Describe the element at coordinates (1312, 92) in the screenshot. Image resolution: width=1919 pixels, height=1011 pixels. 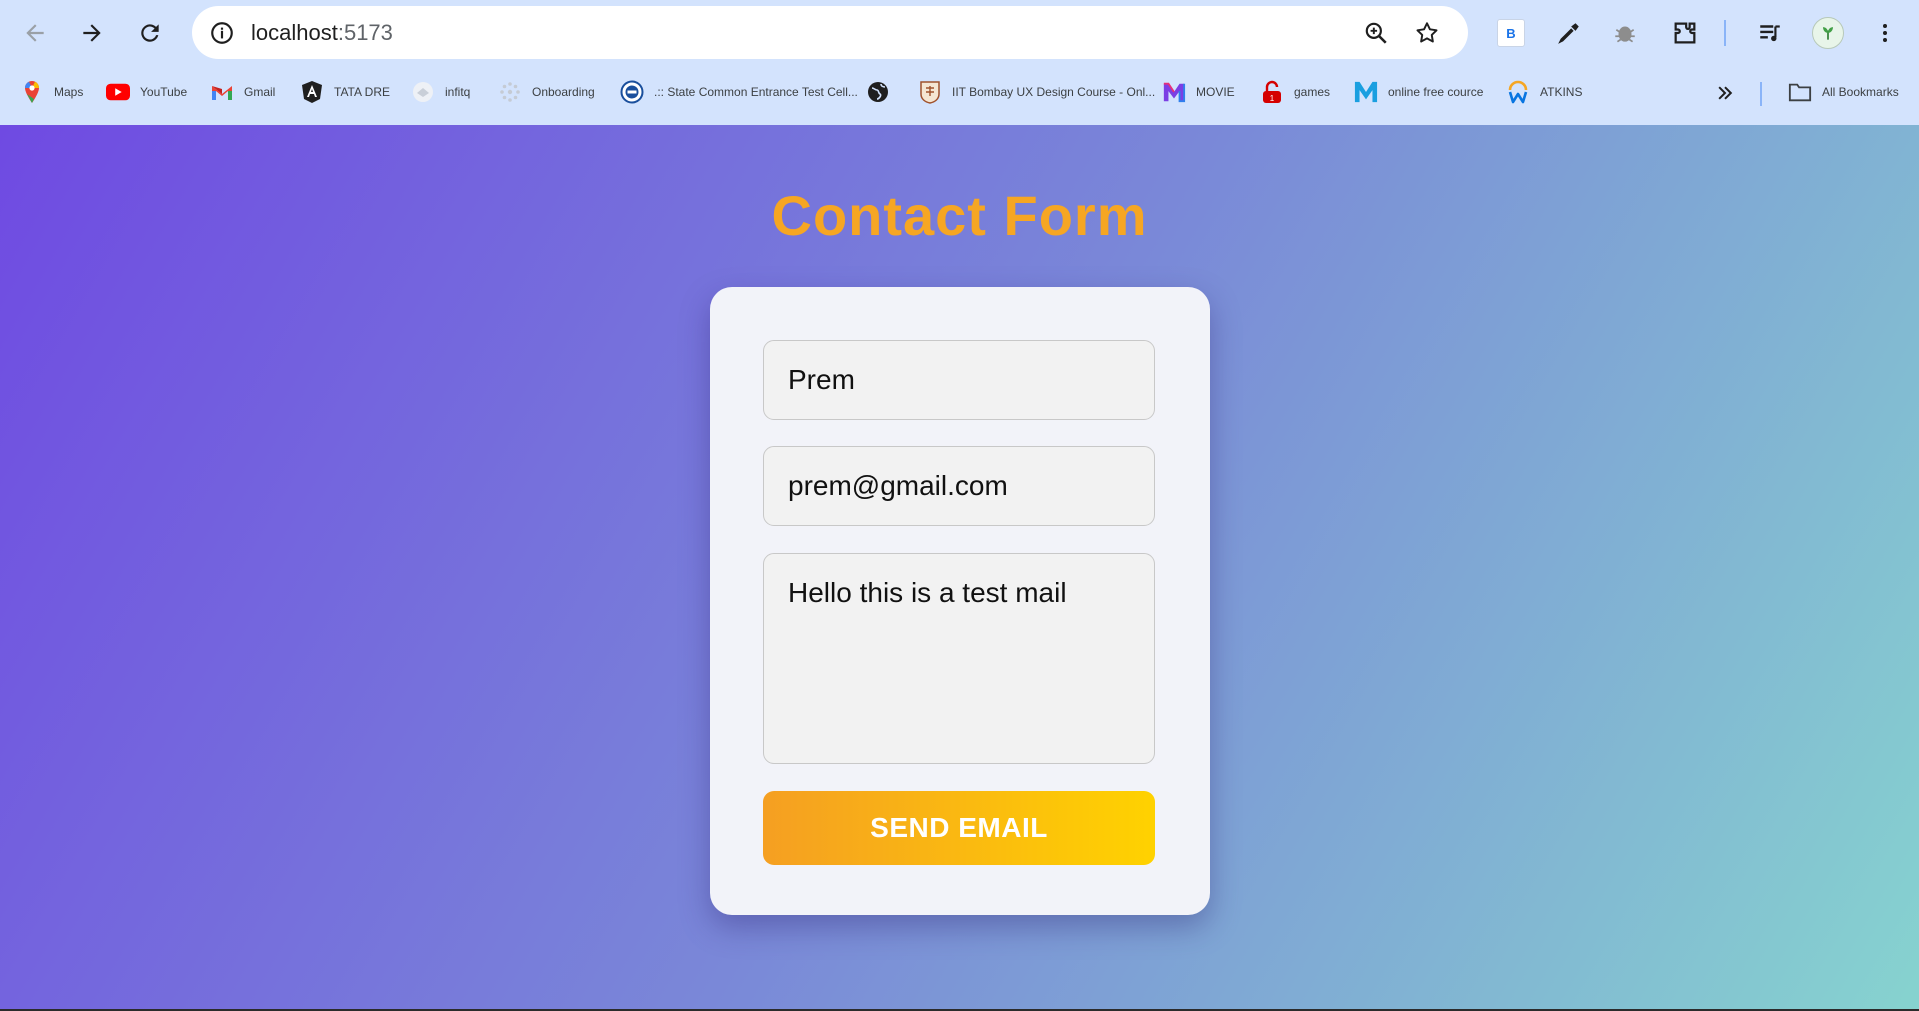
I see `bookmark-label: games` at that location.